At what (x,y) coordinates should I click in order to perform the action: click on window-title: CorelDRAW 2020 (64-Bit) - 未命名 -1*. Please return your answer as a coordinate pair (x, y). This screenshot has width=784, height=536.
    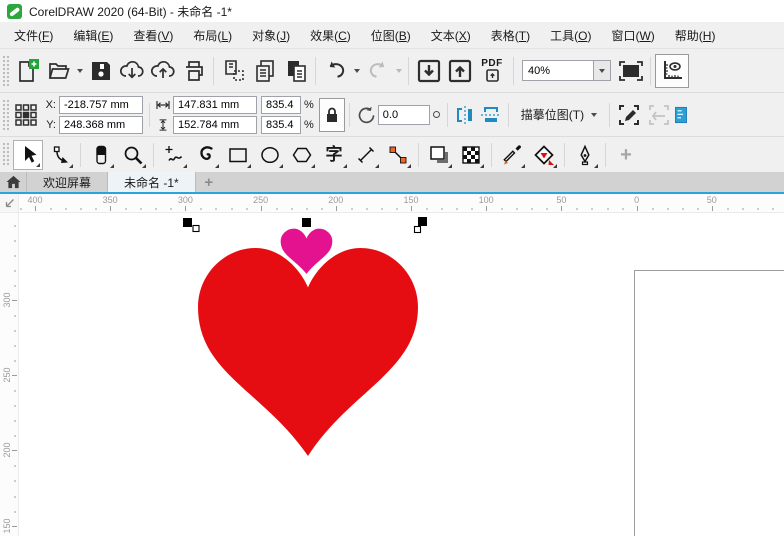
    Looking at the image, I should click on (130, 11).